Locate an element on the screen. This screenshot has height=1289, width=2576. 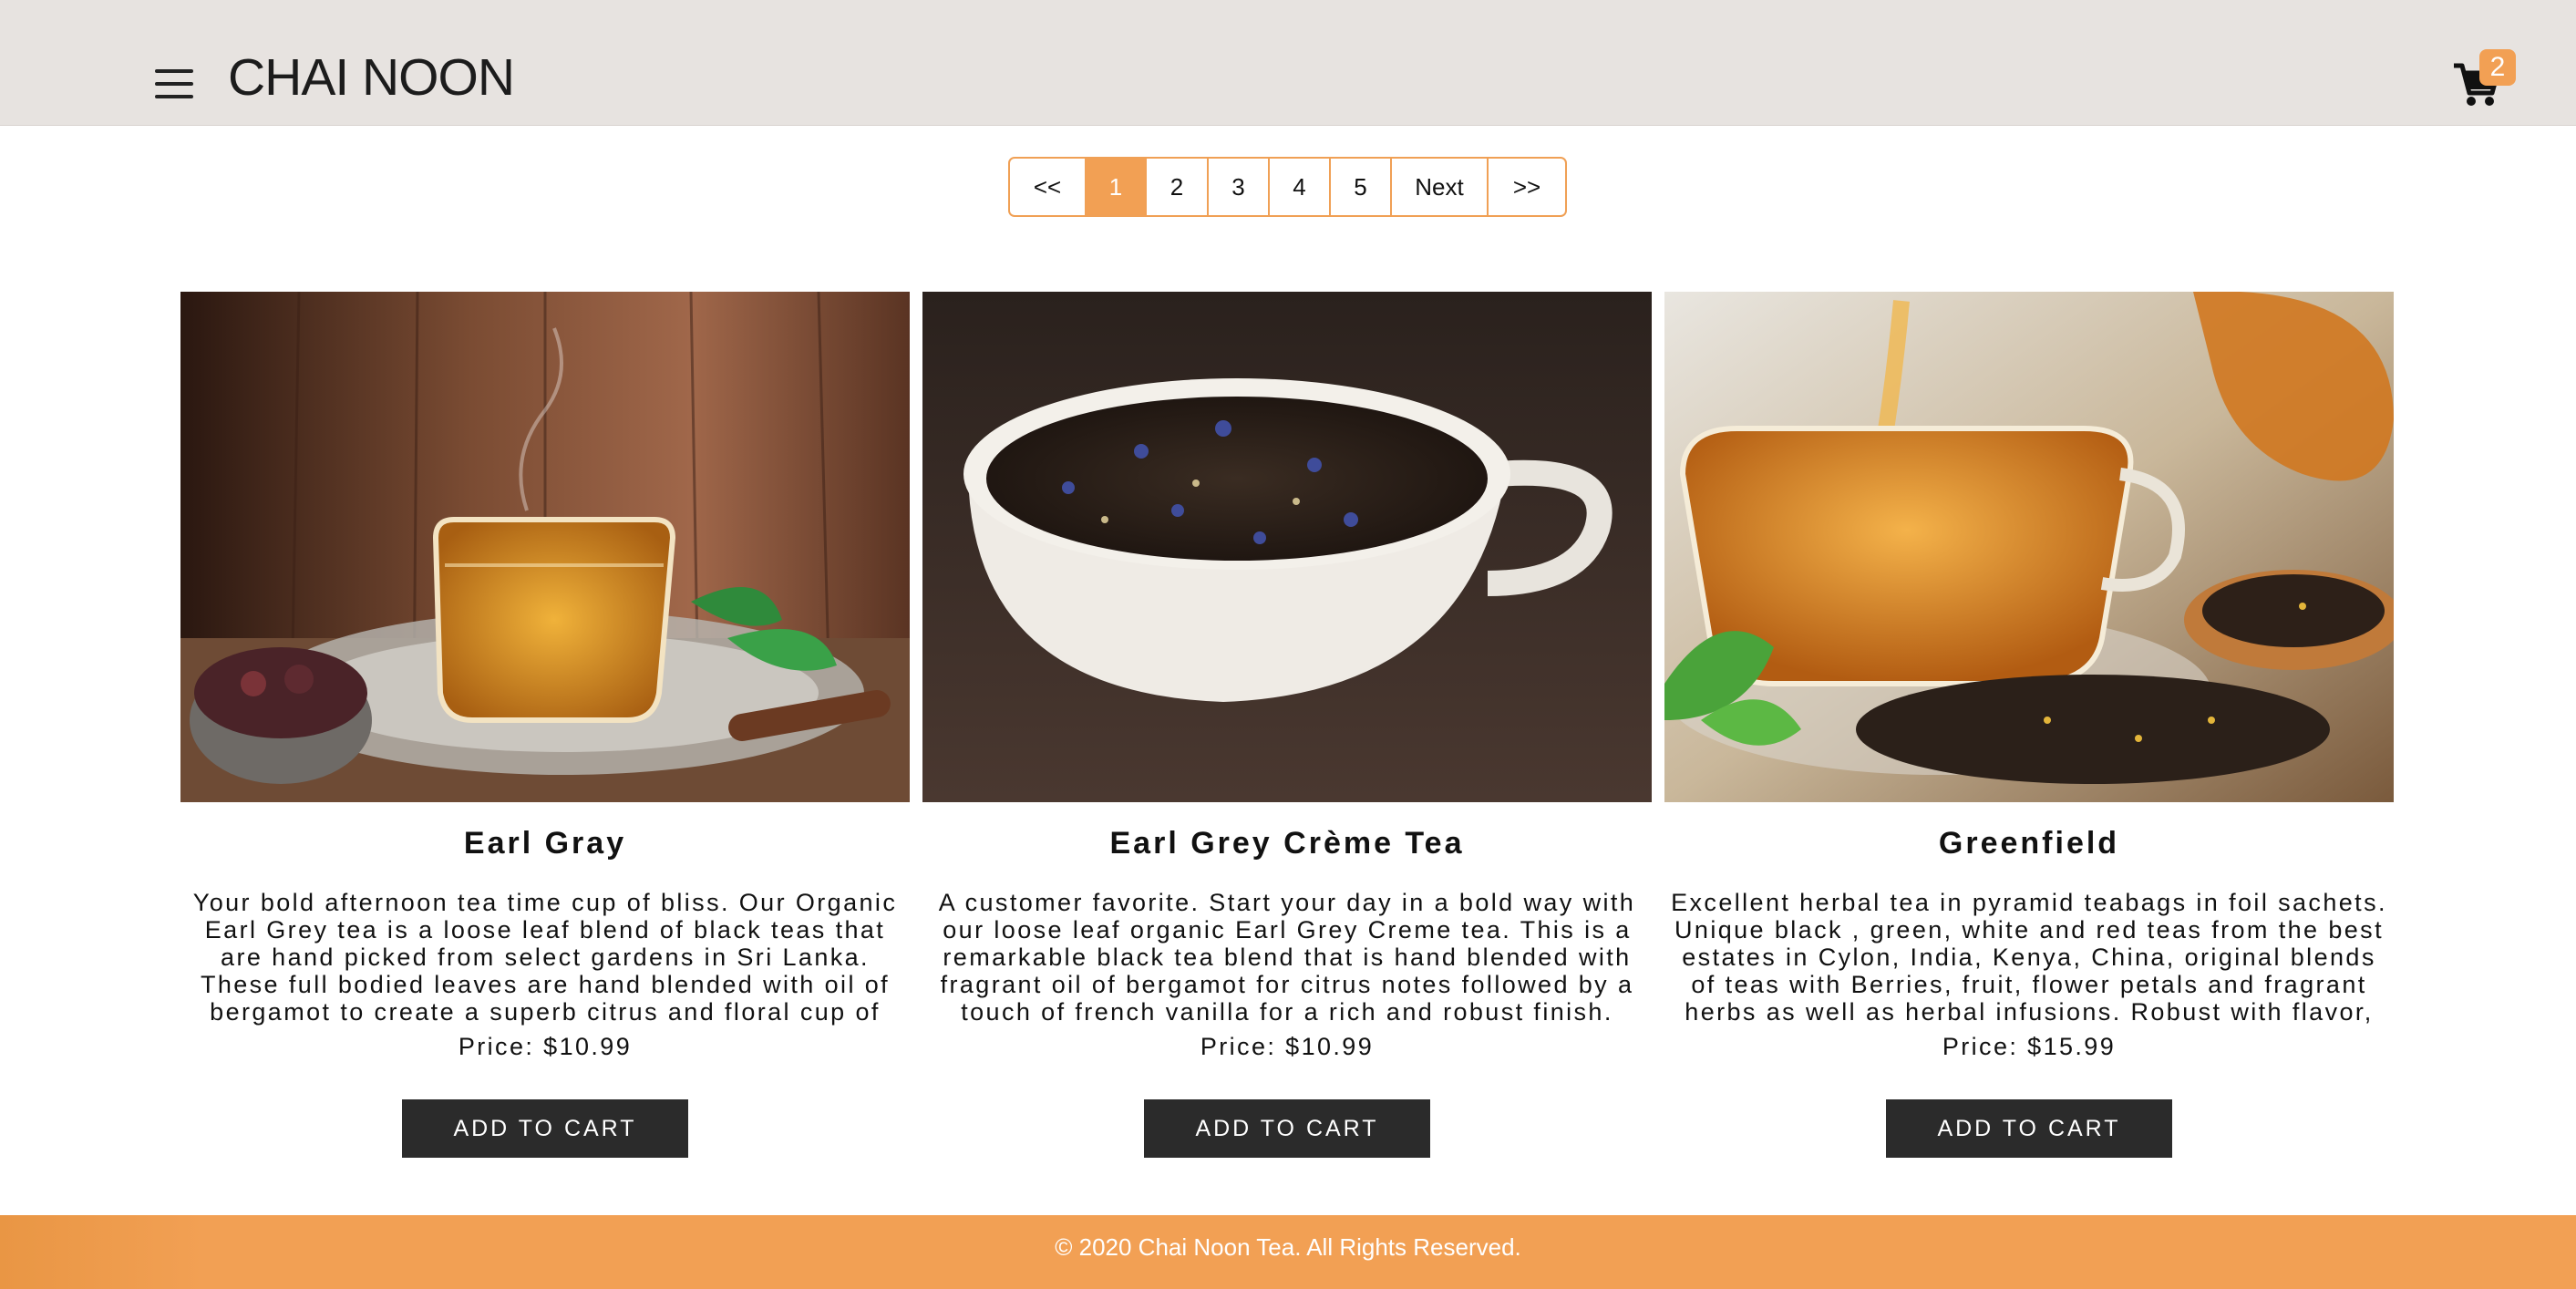
page-last-button: >> is located at coordinates (1527, 187).